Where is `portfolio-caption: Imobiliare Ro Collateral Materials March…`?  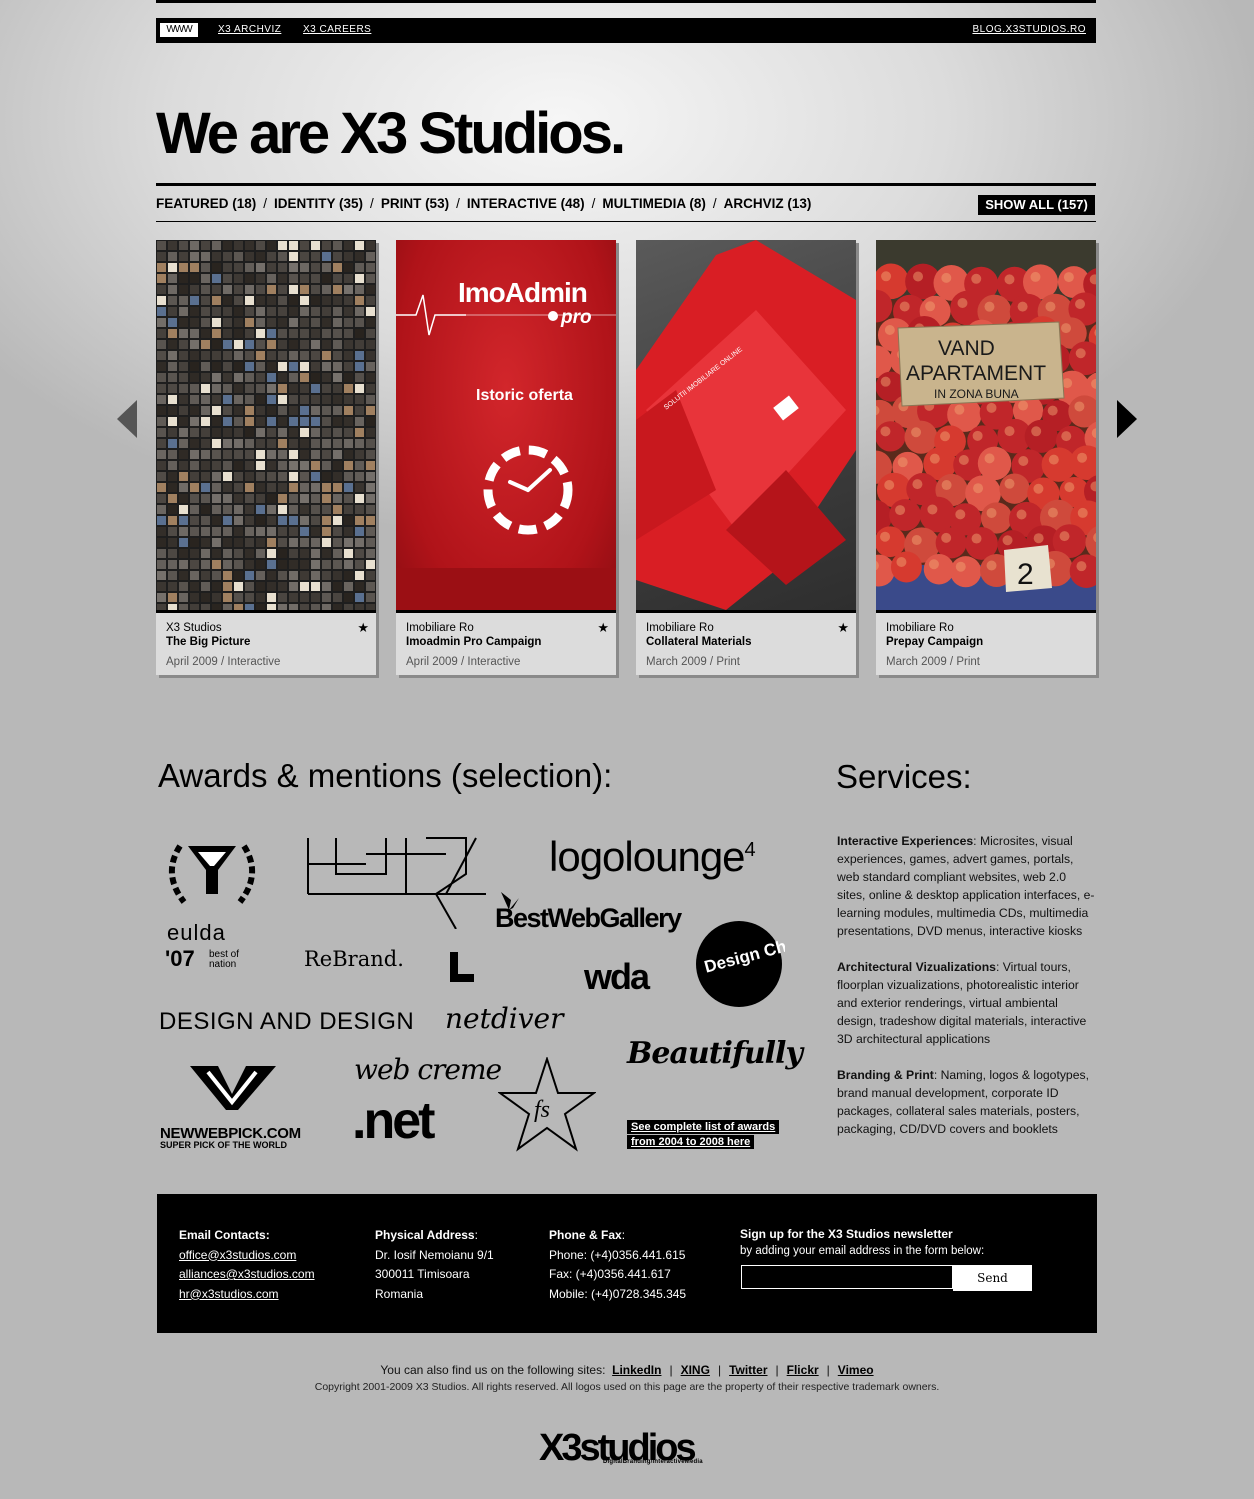 portfolio-caption: Imobiliare Ro Collateral Materials March… is located at coordinates (746, 642).